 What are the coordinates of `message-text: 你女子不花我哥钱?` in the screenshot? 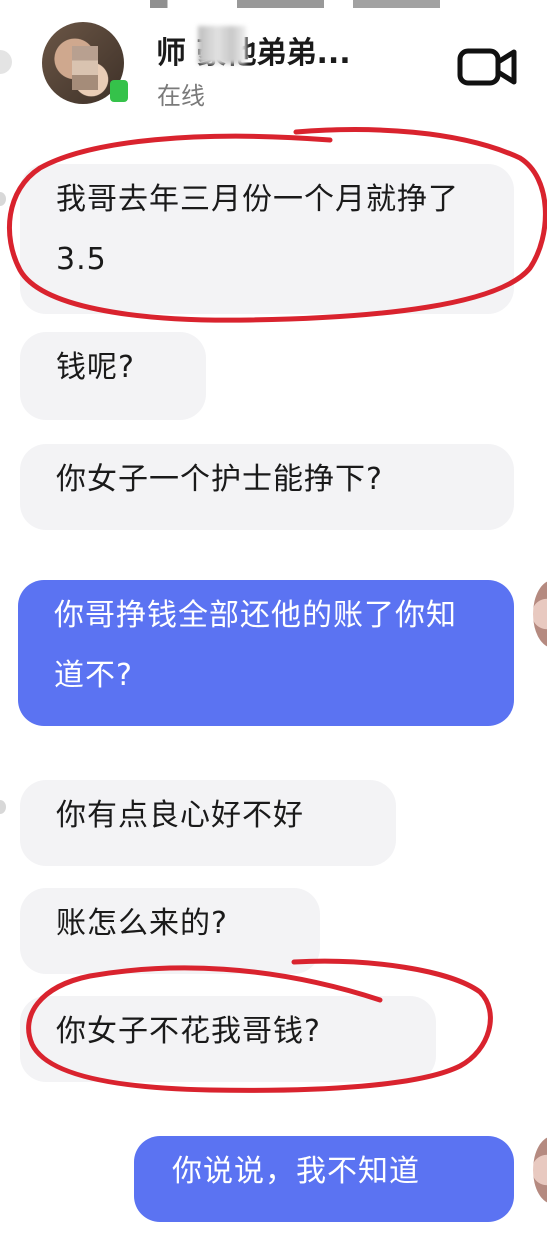 It's located at (188, 1031).